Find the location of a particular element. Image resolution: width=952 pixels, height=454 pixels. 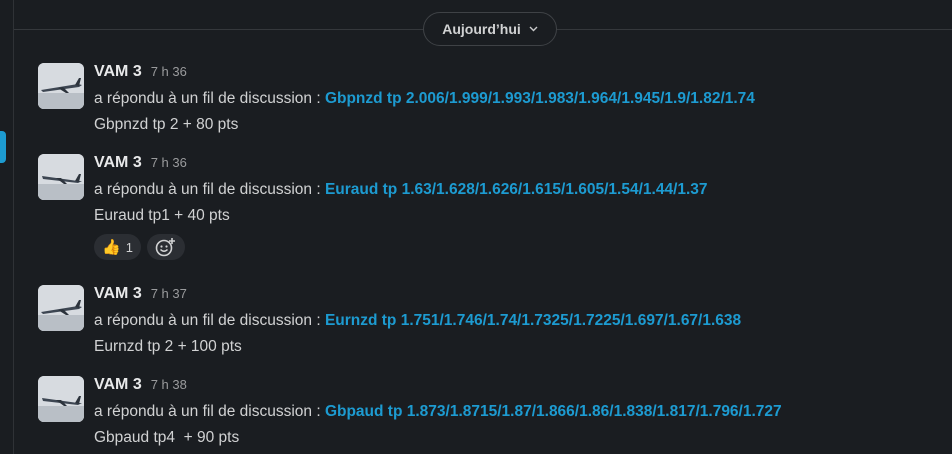

reaction-count: 1 is located at coordinates (129, 247).